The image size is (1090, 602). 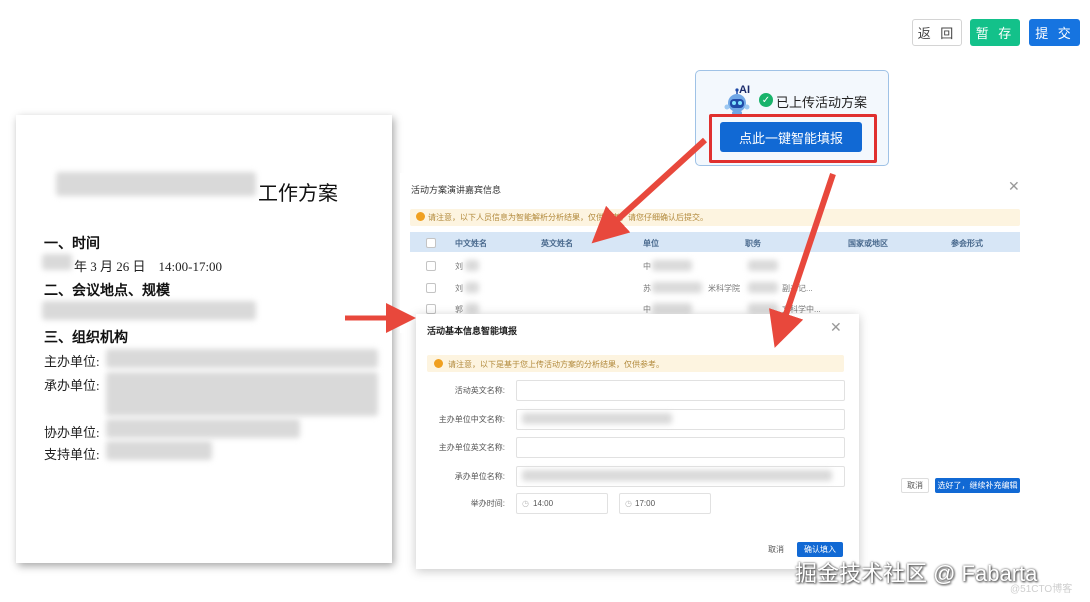 I want to click on field-label: 承办单位名称:, so click(x=479, y=476).